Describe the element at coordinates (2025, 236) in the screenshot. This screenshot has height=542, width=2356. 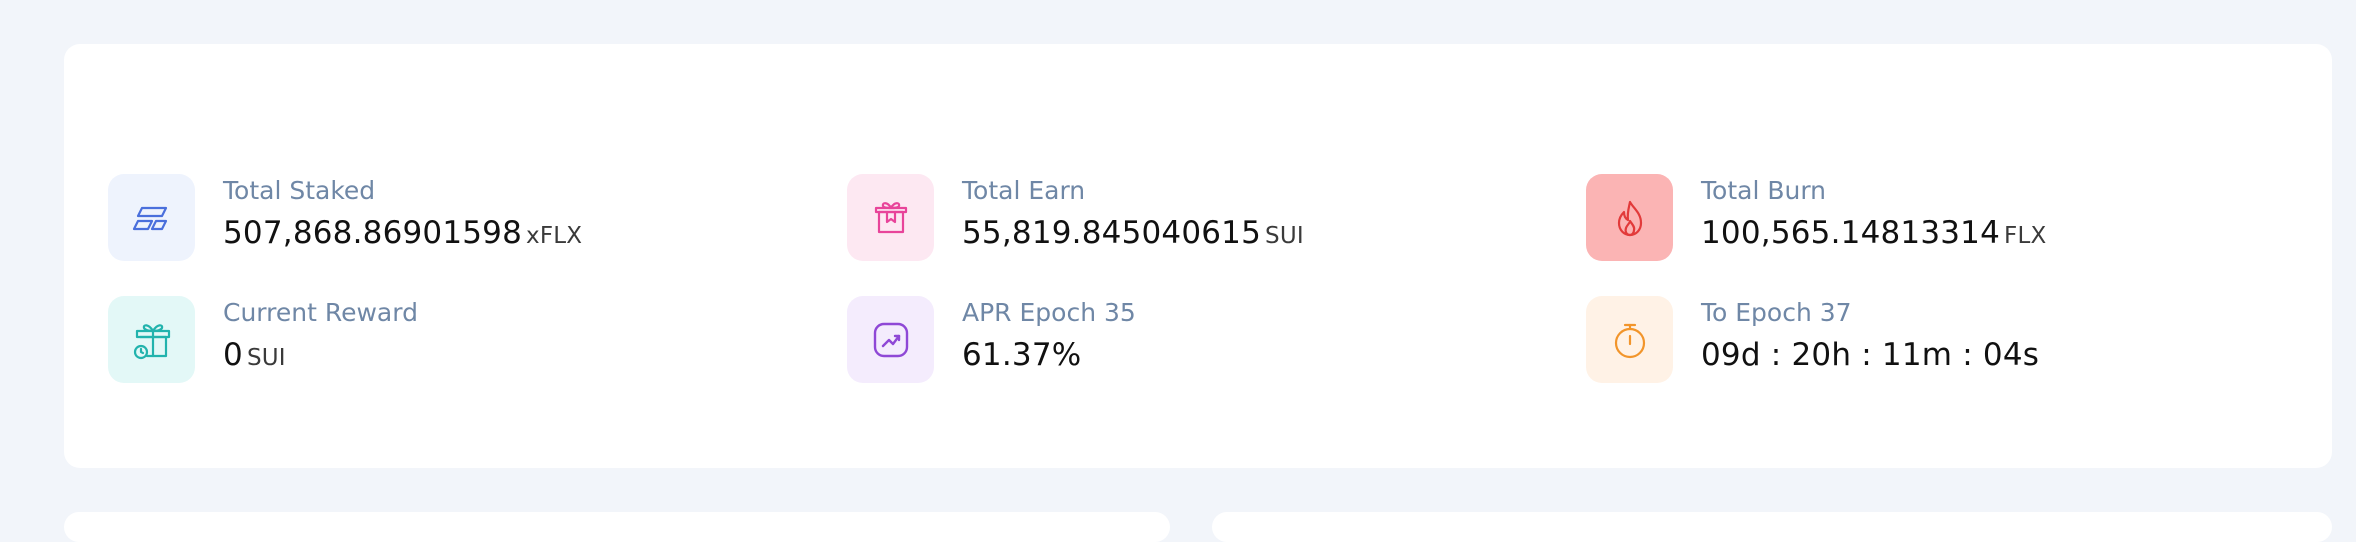
I see `stat-unit: FLX` at that location.